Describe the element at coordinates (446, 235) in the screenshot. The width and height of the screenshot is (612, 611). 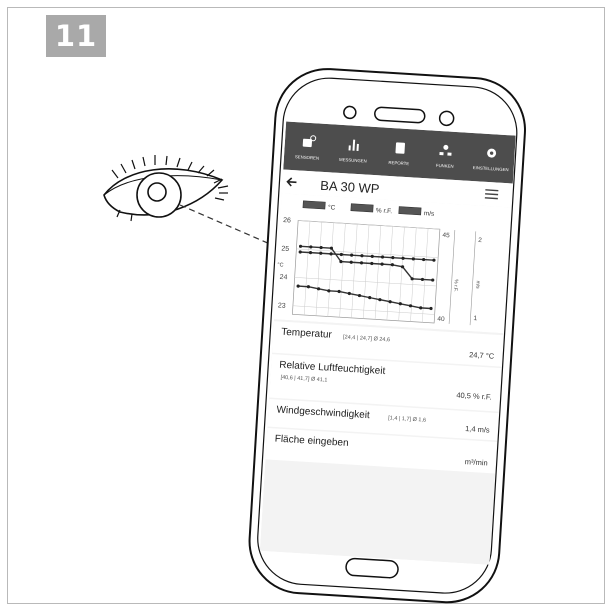
I see `right-tick-label: 45` at that location.